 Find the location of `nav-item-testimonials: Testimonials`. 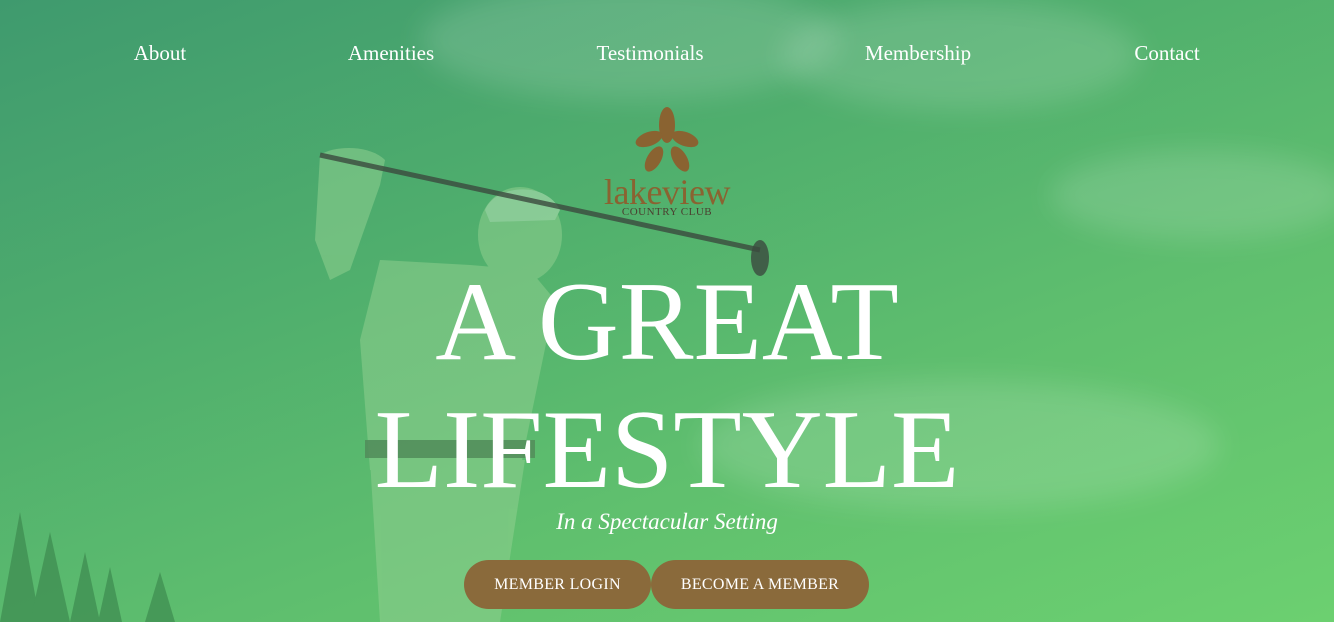

nav-item-testimonials: Testimonials is located at coordinates (649, 53).